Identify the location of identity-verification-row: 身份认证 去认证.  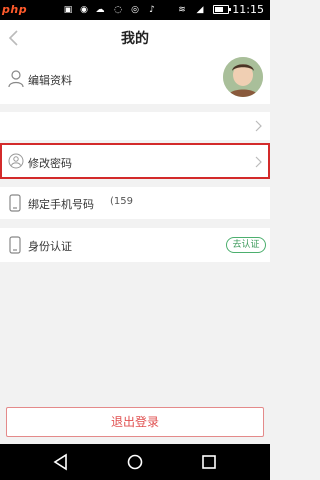
(135, 245).